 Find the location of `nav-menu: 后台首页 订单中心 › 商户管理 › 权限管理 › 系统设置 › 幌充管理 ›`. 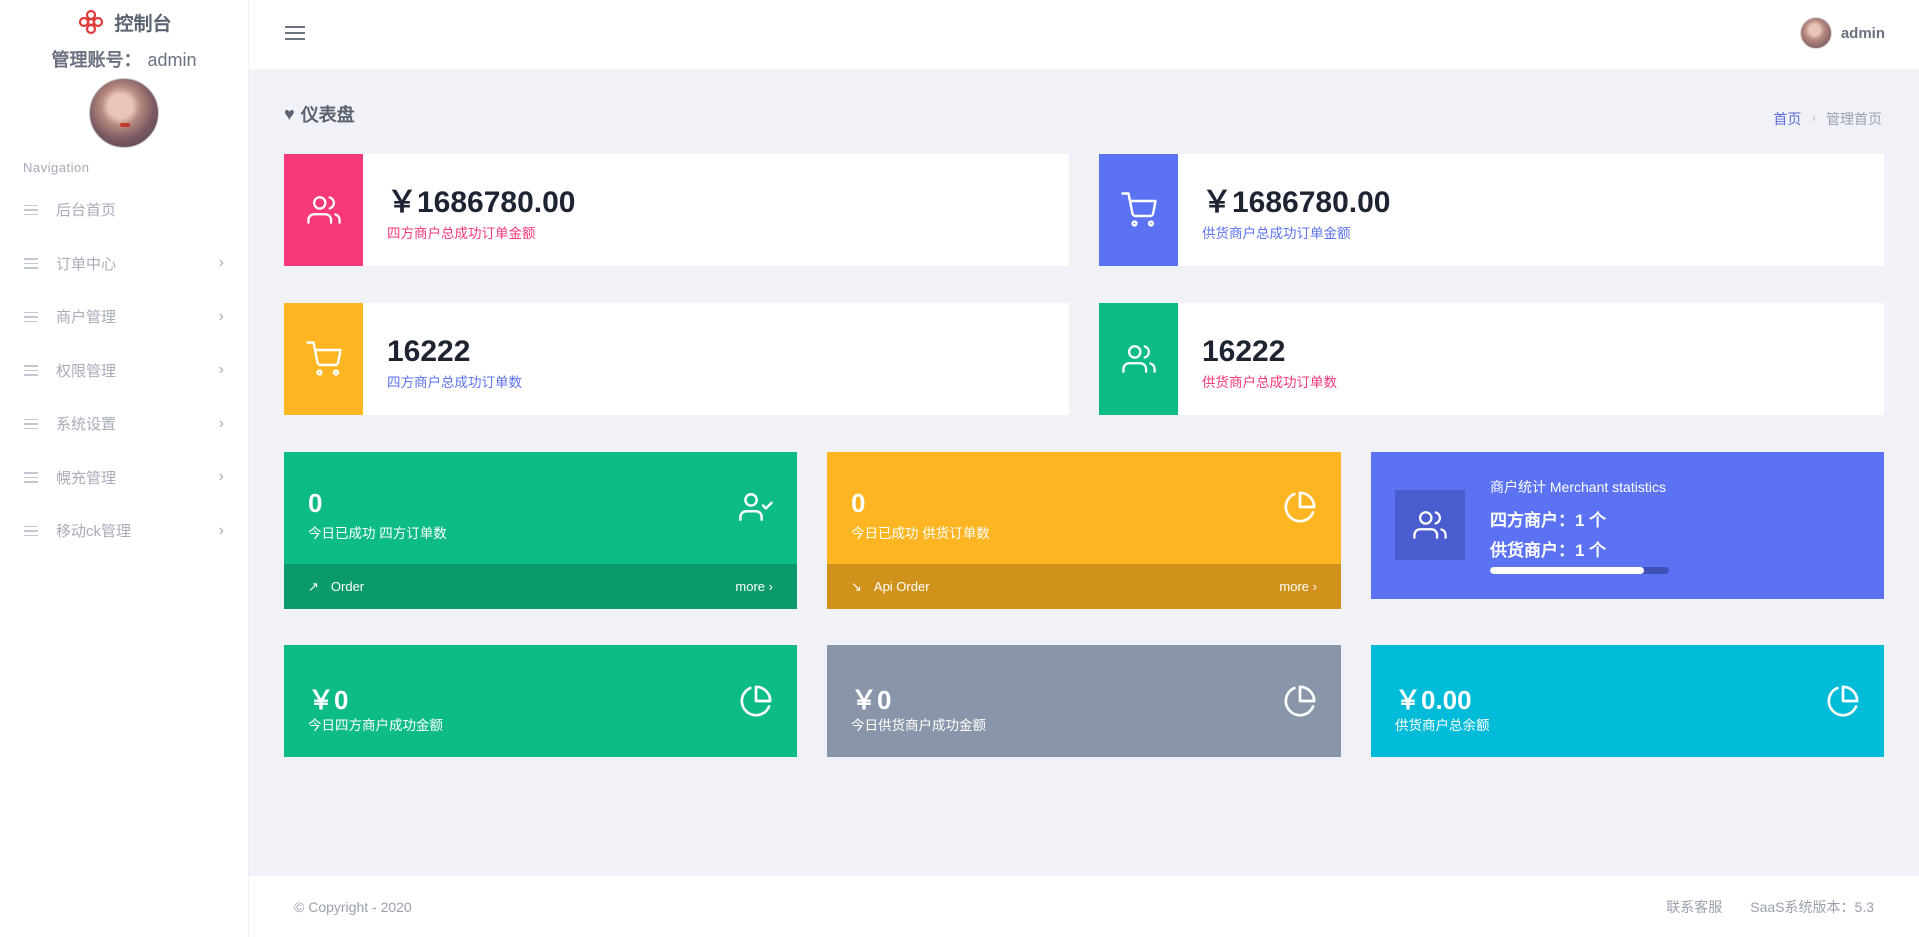

nav-menu: 后台首页 订单中心 › 商户管理 › 权限管理 › 系统设置 › 幌充管理 › is located at coordinates (124, 370).